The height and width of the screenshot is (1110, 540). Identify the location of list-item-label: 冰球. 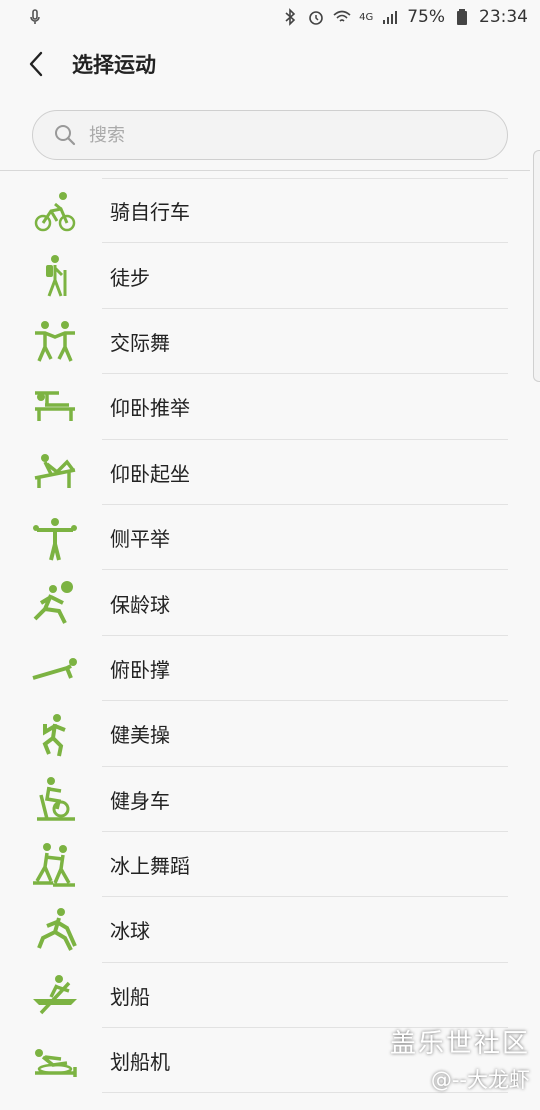
(130, 931).